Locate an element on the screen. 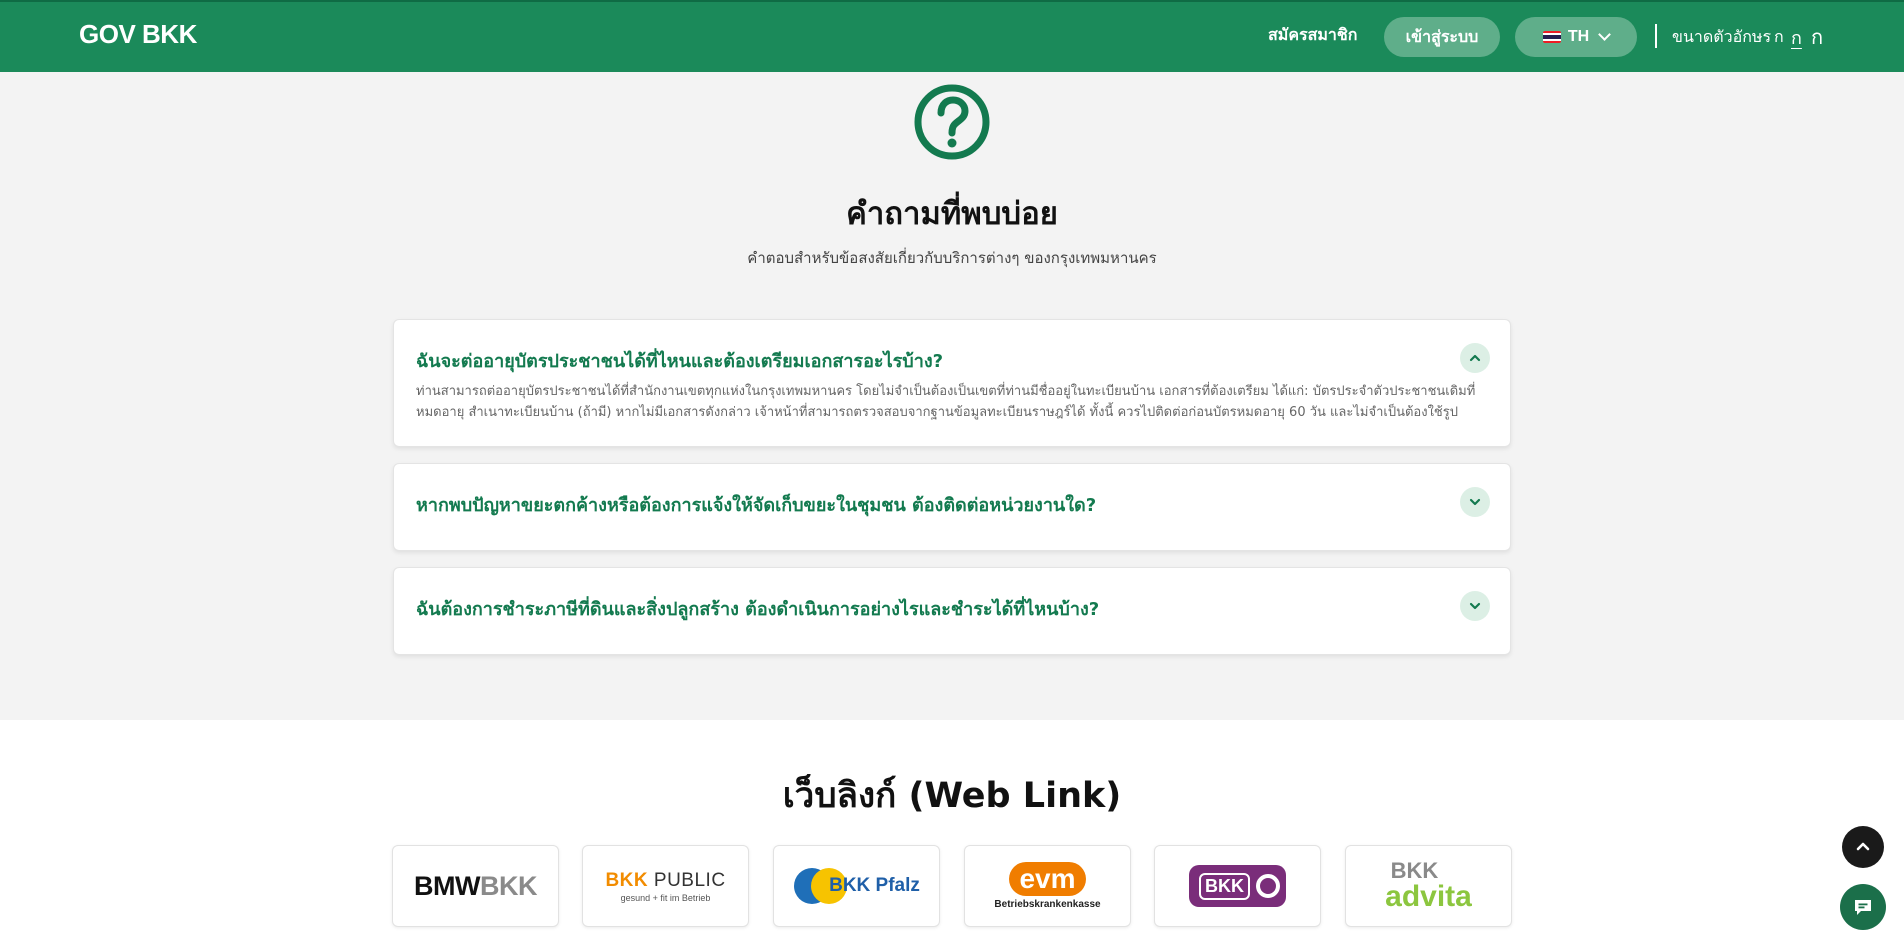 This screenshot has height=945, width=1904. font-size-medium: ก is located at coordinates (1796, 37).